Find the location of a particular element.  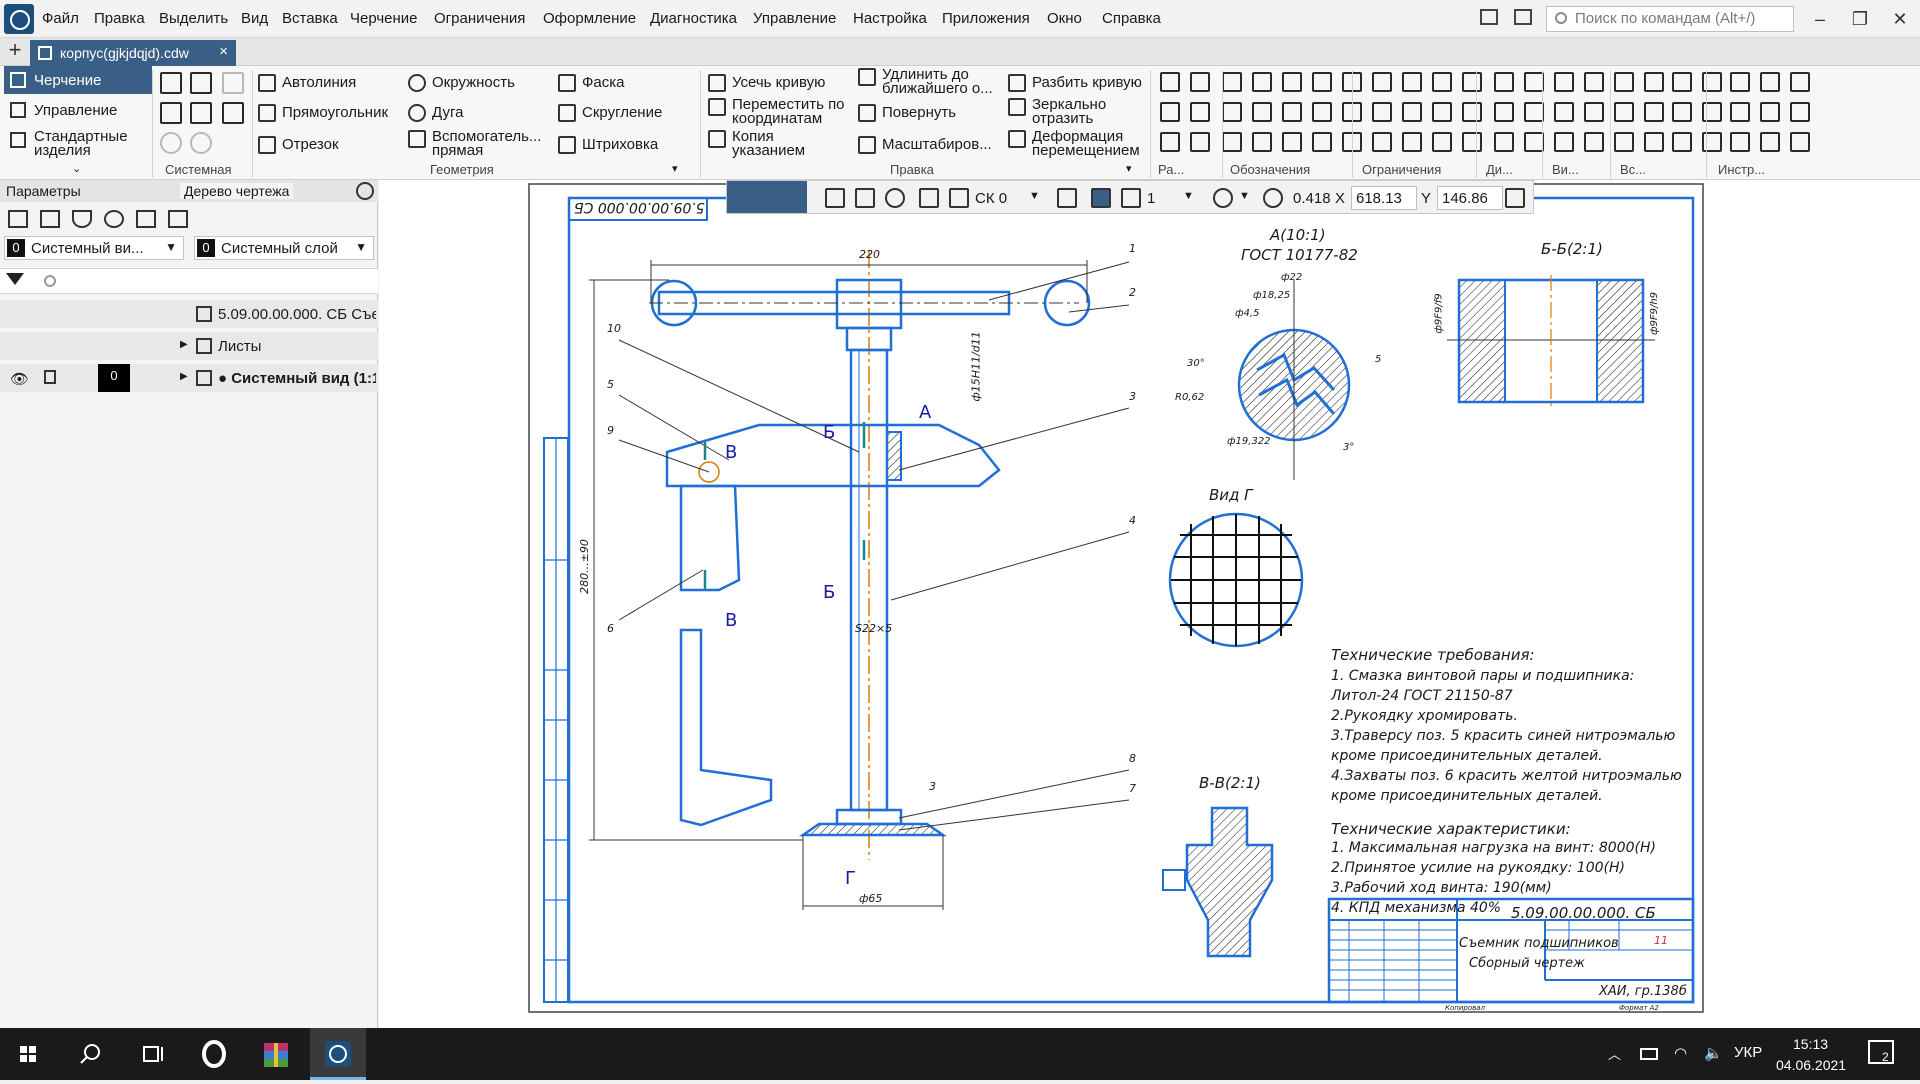

chevron-down-icon: ▾ is located at coordinates (675, 168).